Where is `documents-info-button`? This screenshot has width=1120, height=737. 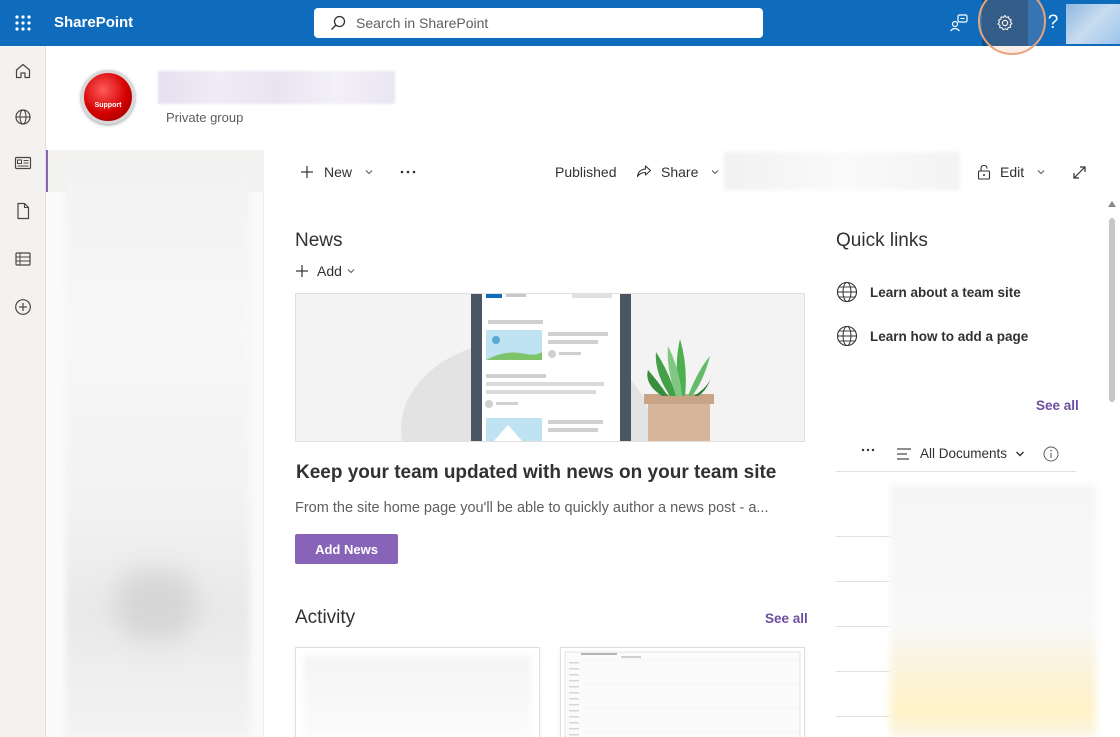
documents-info-button is located at coordinates (1051, 454).